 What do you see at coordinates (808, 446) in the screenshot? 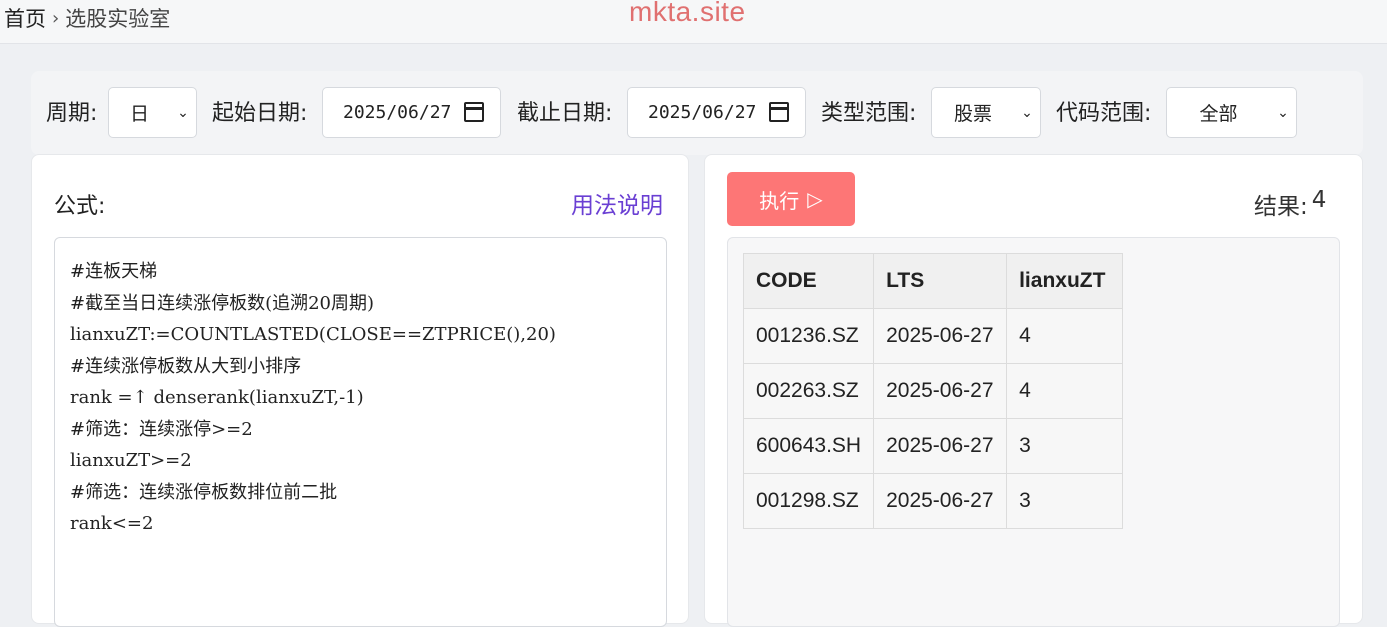
I see `cell-code: 600643.SH` at bounding box center [808, 446].